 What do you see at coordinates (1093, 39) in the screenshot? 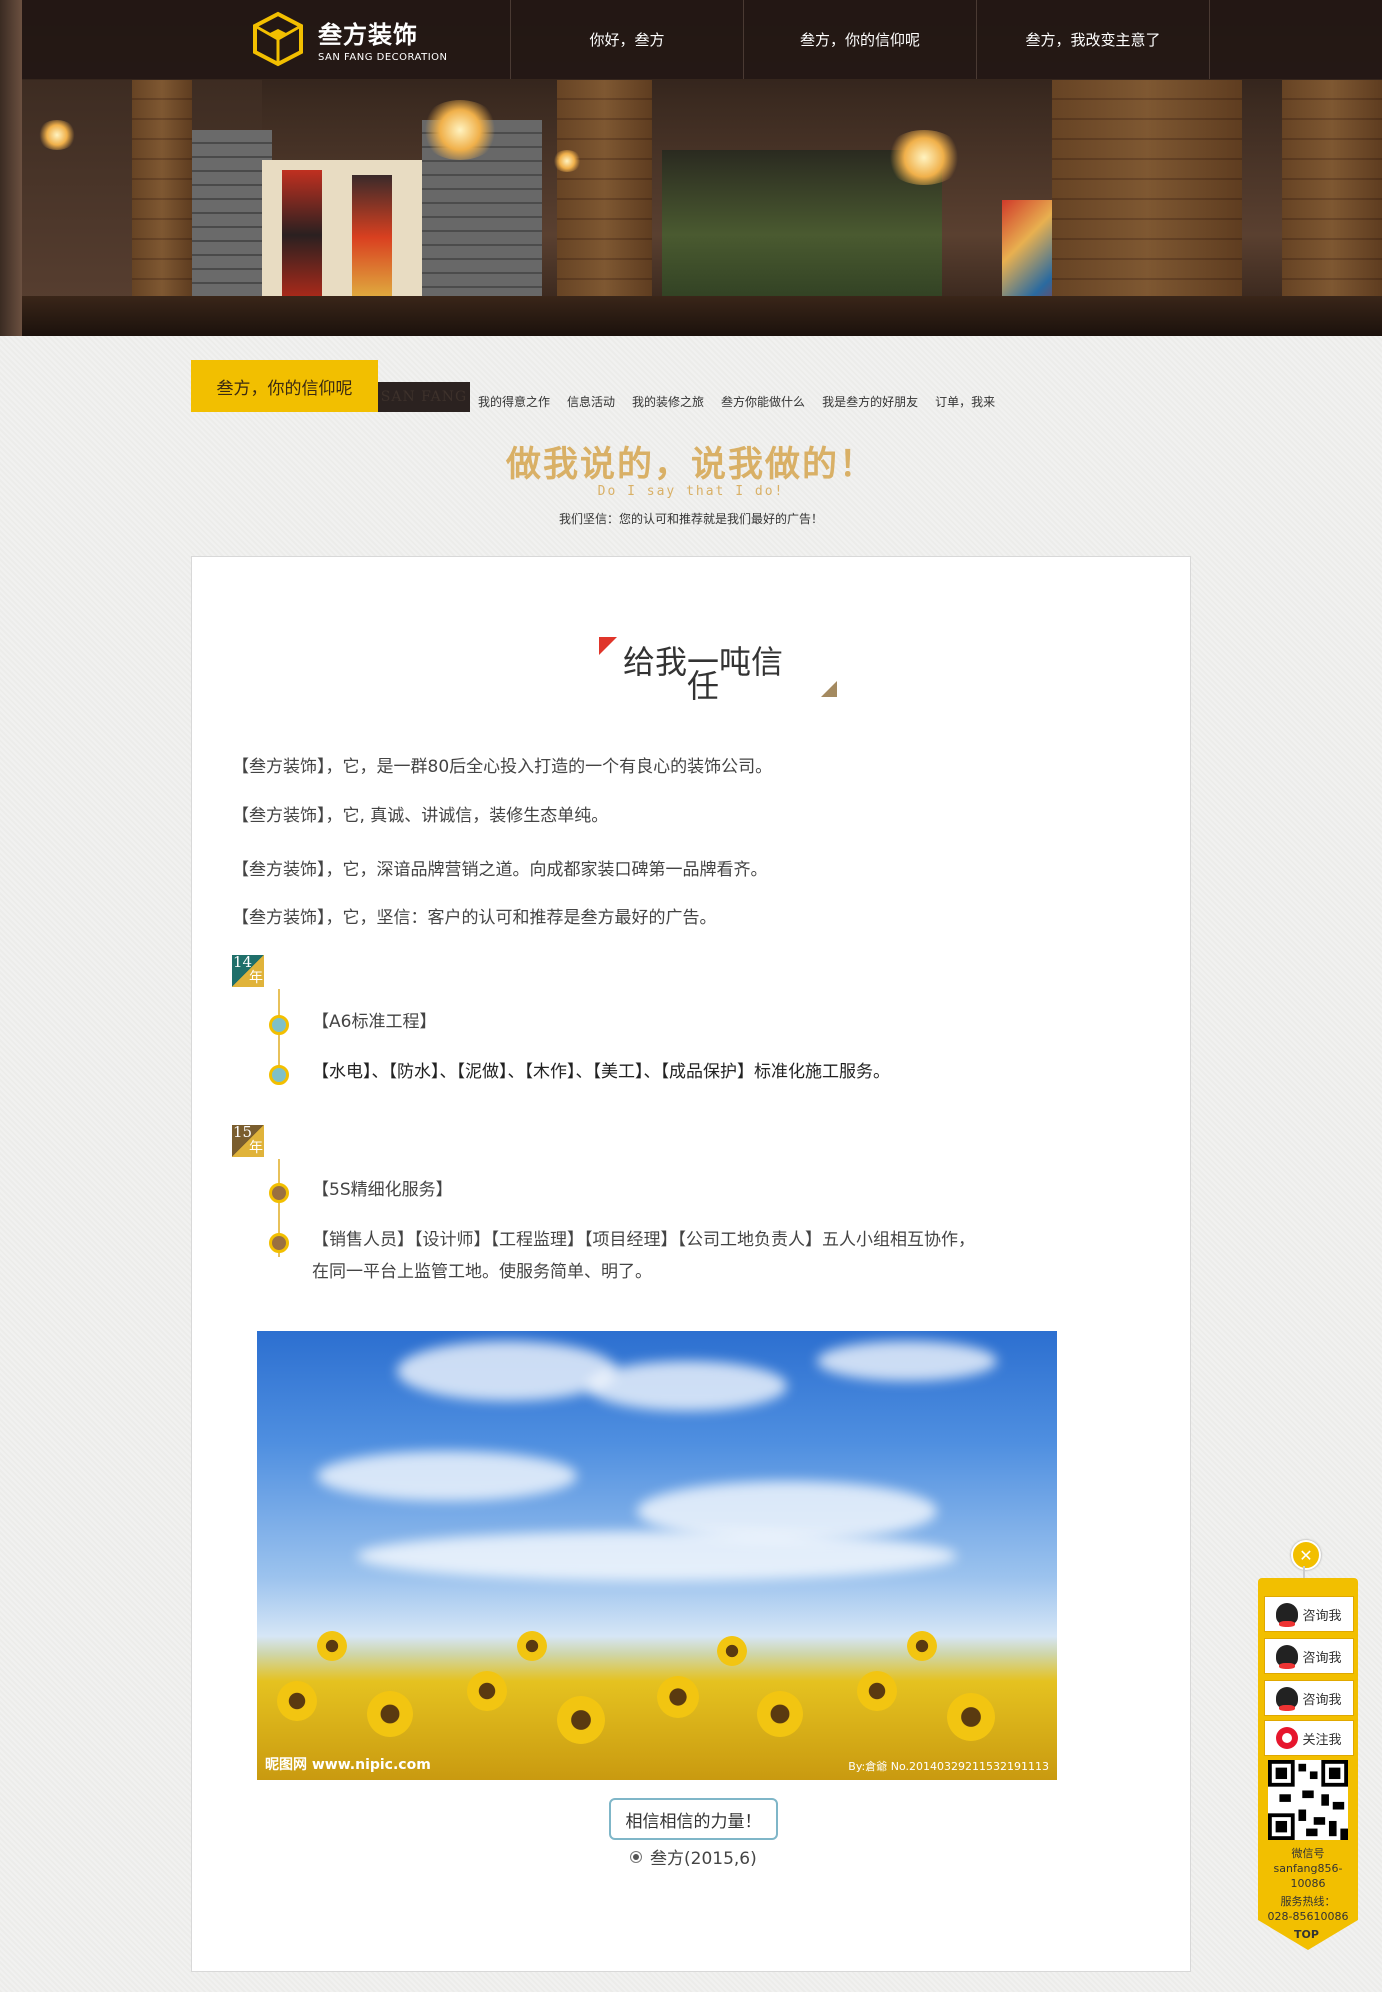
I see `nav-change-mind: 叁方，我改变主意了` at bounding box center [1093, 39].